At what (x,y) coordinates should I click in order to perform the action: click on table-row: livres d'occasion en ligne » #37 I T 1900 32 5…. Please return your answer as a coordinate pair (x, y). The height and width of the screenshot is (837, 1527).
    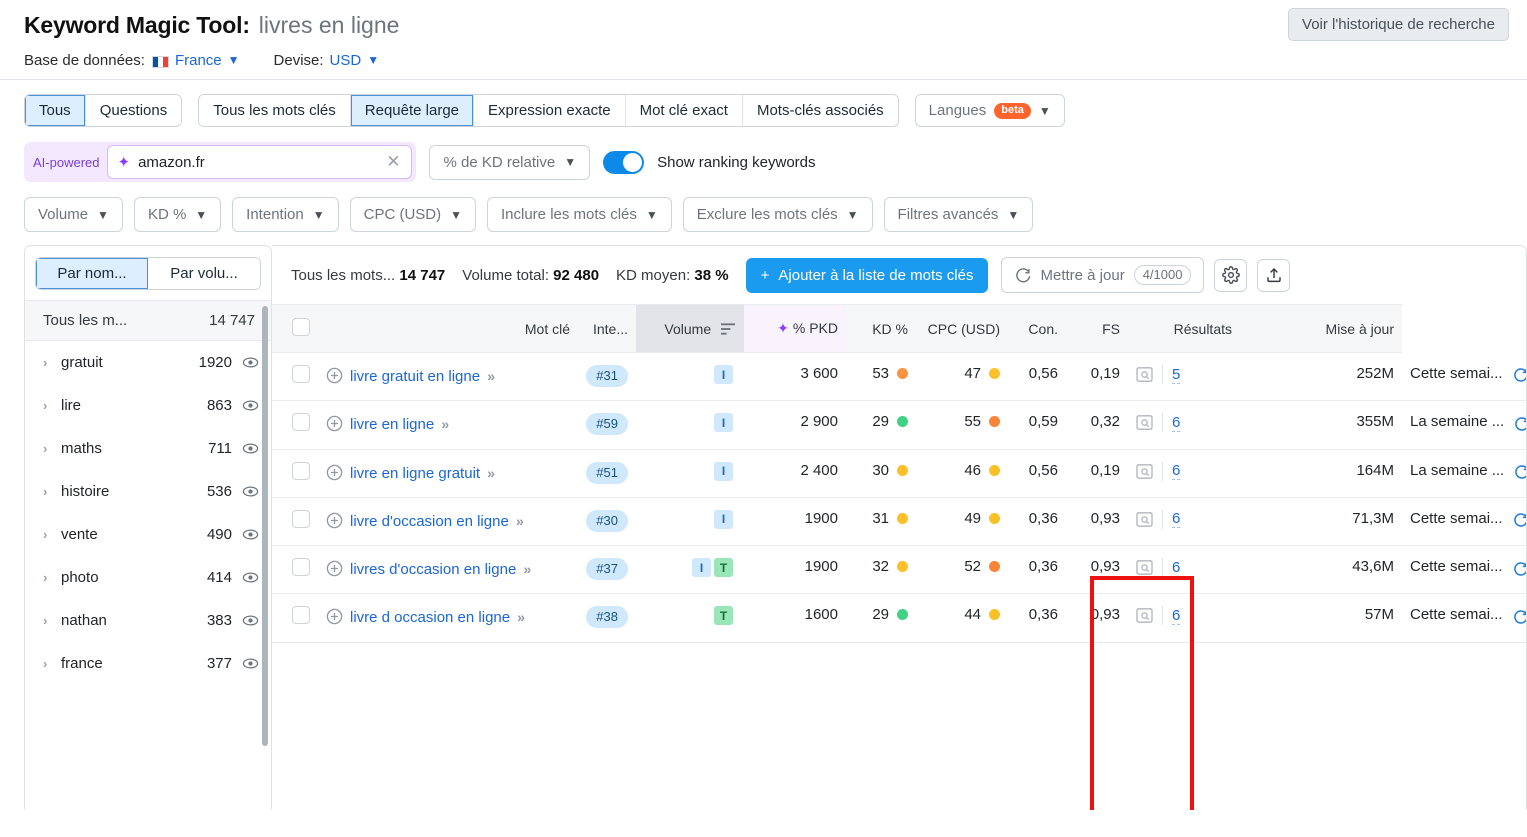
    Looking at the image, I should click on (899, 570).